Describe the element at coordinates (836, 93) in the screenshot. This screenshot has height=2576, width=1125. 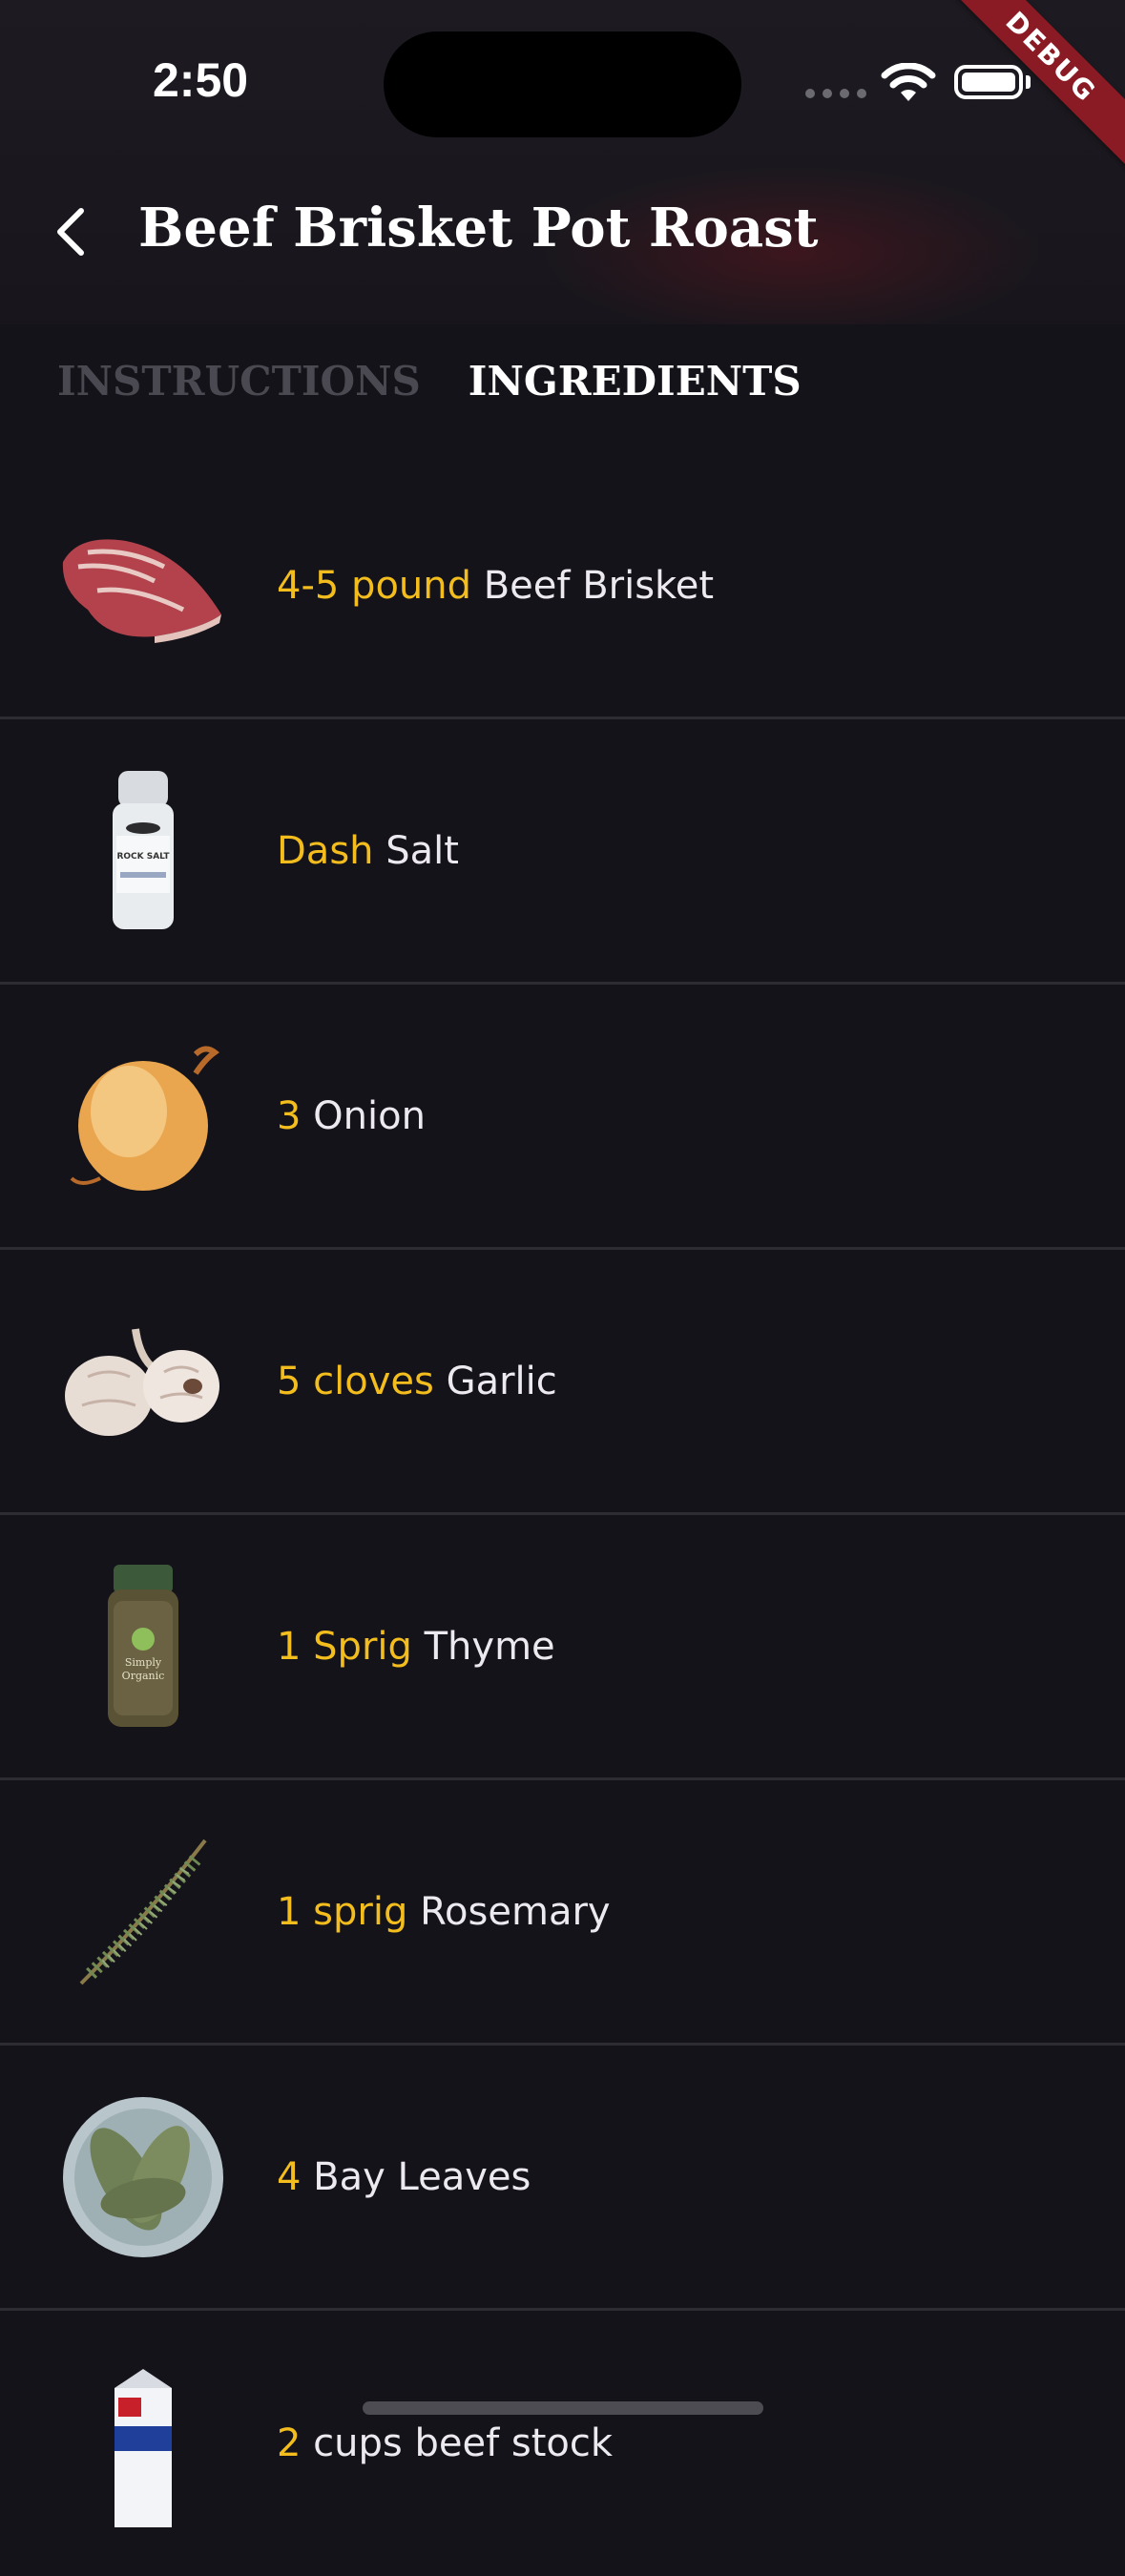
I see `cellular-signal-icon` at that location.